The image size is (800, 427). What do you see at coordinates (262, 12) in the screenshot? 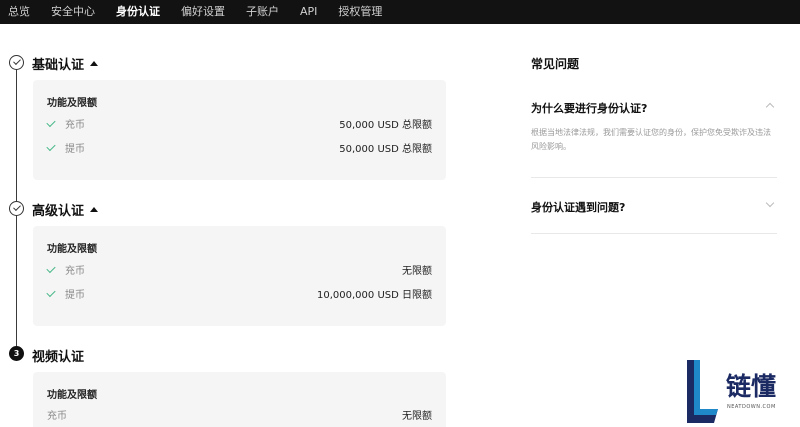
I see `nav-item-subaccount: 子账户` at bounding box center [262, 12].